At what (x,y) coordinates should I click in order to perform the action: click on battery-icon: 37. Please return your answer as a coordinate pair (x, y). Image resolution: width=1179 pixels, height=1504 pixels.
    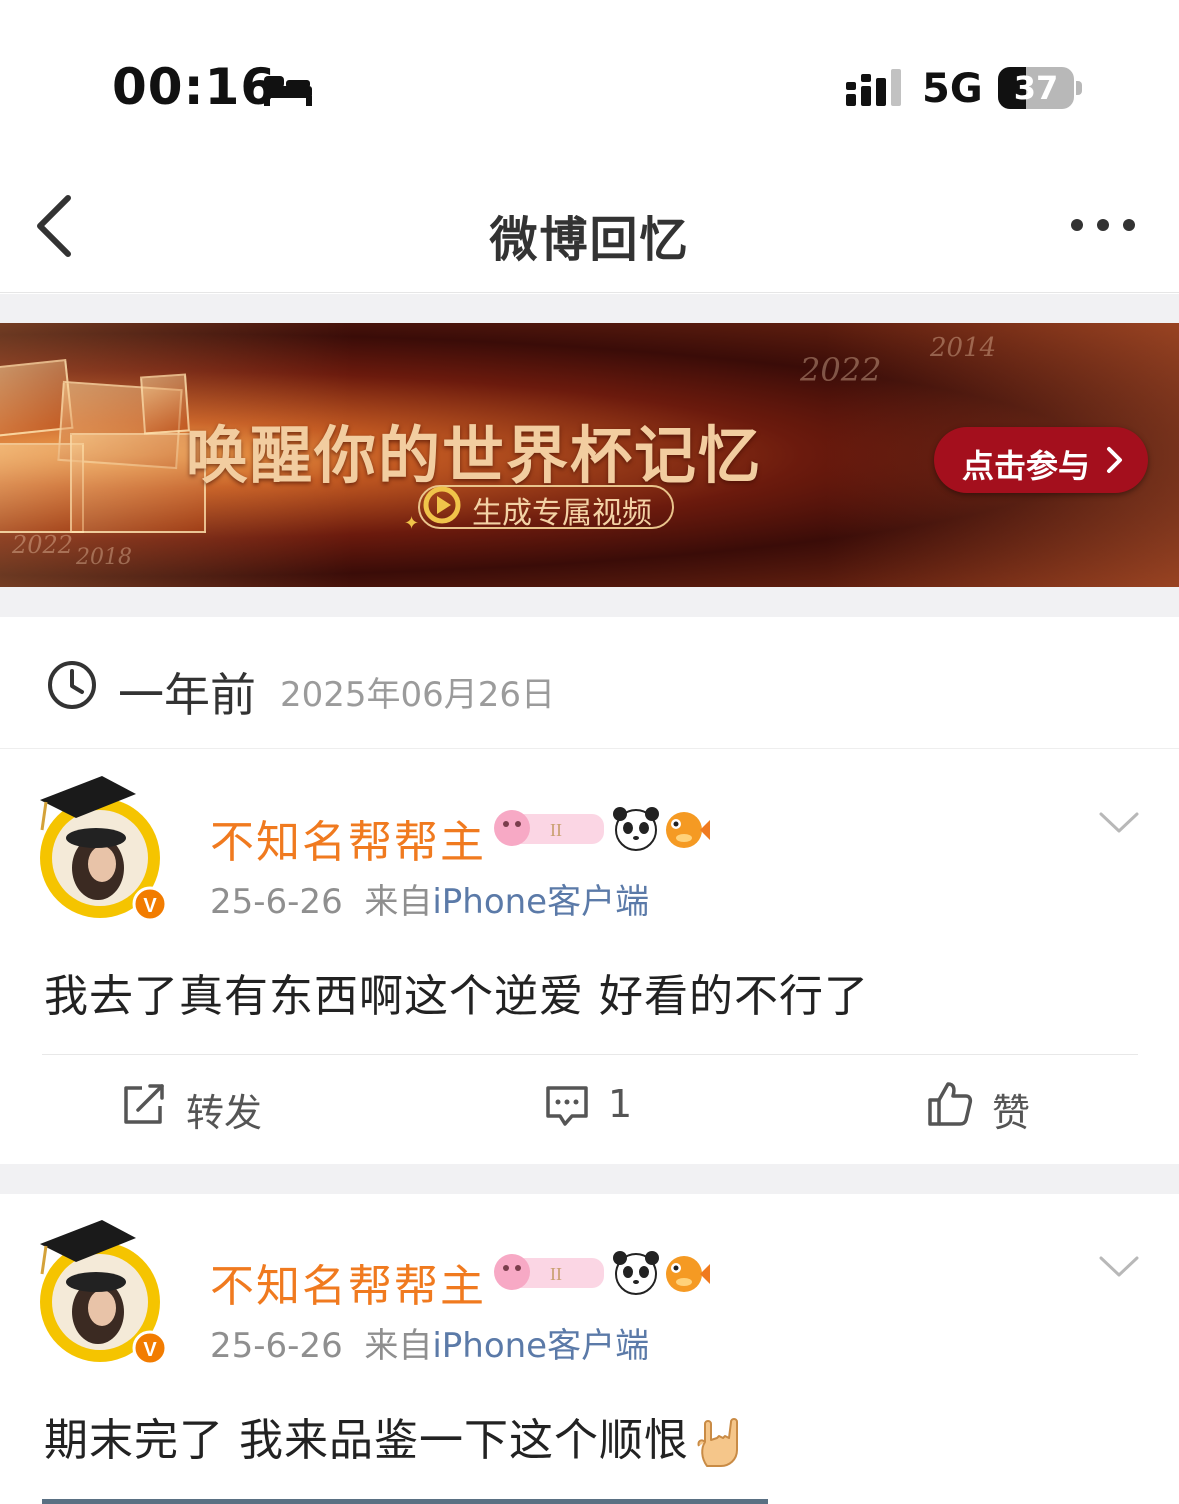
    Looking at the image, I should click on (1040, 88).